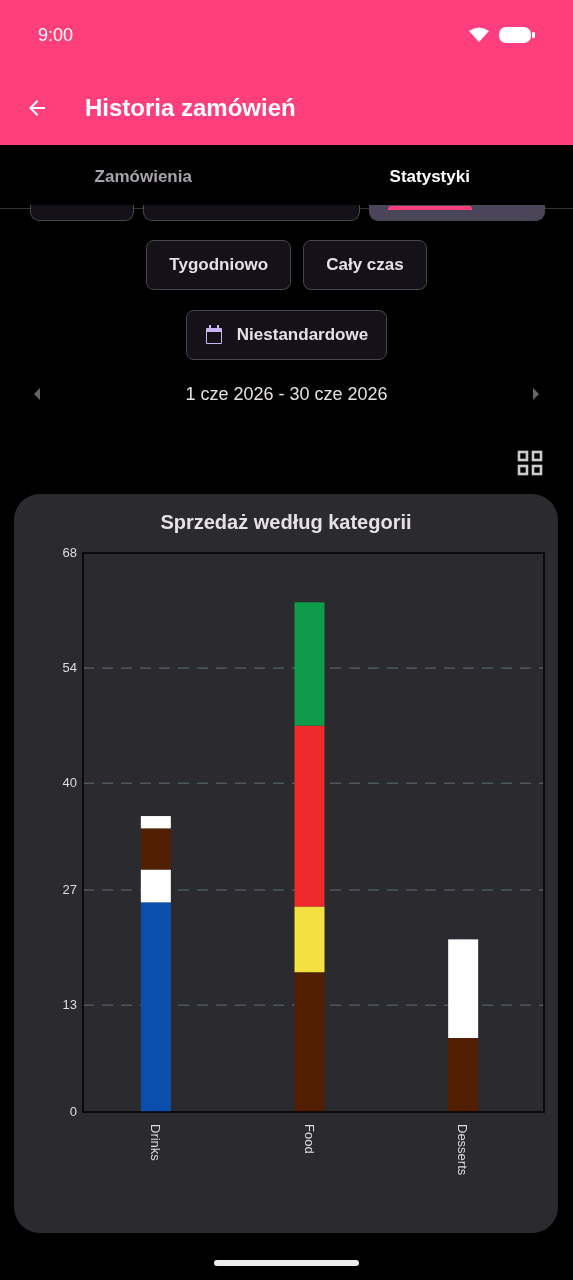 This screenshot has width=573, height=1280. Describe the element at coordinates (286, 394) in the screenshot. I see `date-range: 1 cze 2026 - 30 cze 2026` at that location.